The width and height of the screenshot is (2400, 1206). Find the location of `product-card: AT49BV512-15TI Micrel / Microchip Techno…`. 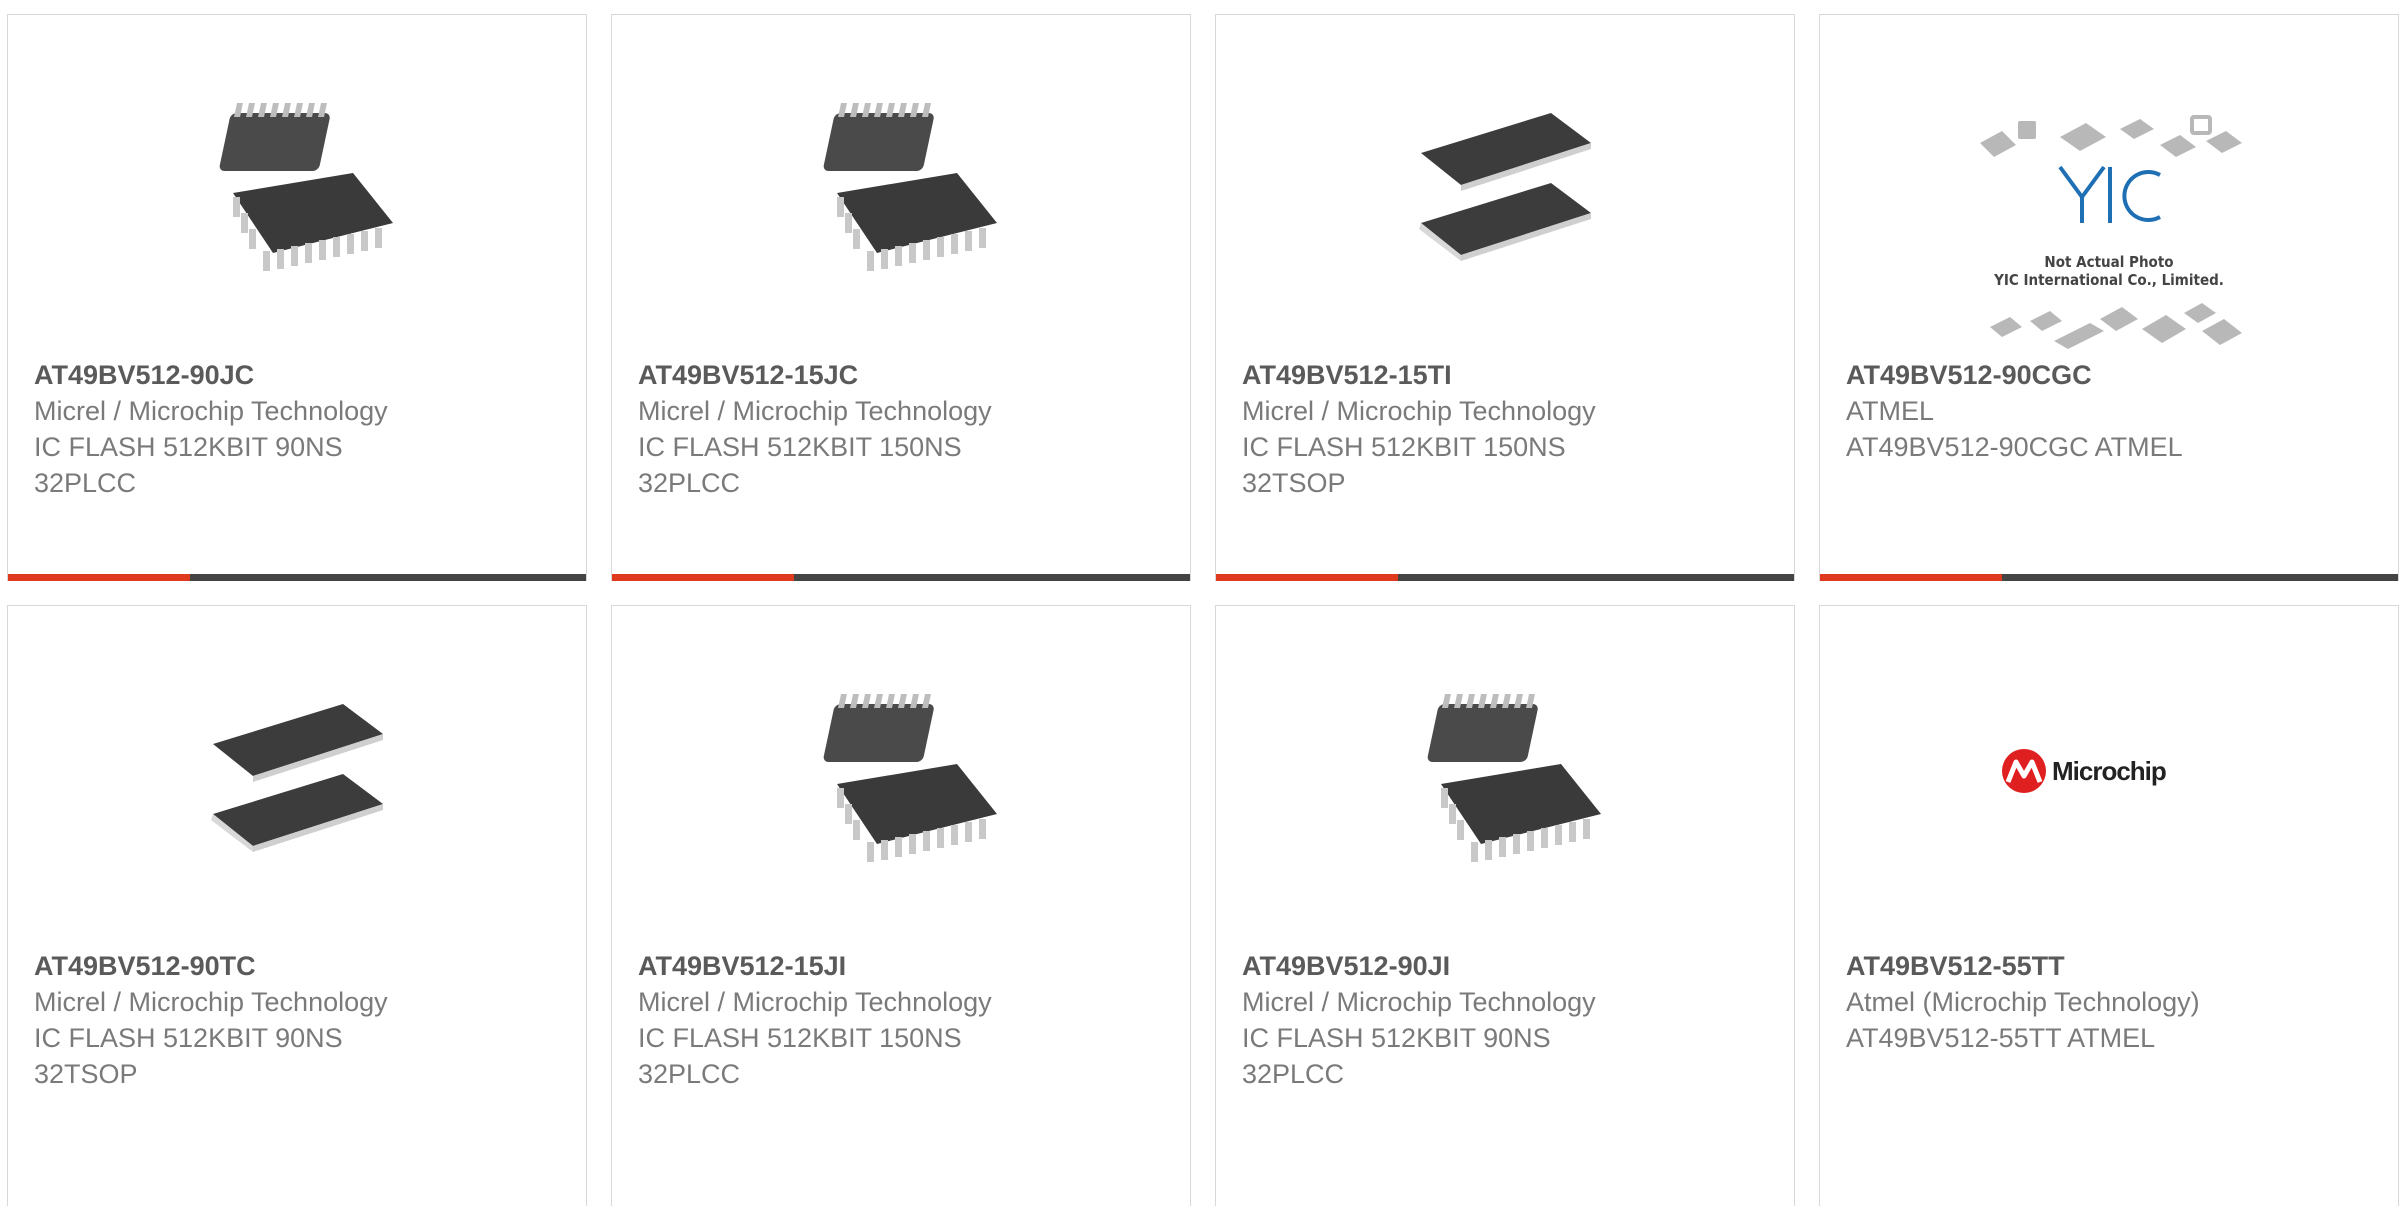

product-card: AT49BV512-15TI Micrel / Microchip Techno… is located at coordinates (1505, 297).